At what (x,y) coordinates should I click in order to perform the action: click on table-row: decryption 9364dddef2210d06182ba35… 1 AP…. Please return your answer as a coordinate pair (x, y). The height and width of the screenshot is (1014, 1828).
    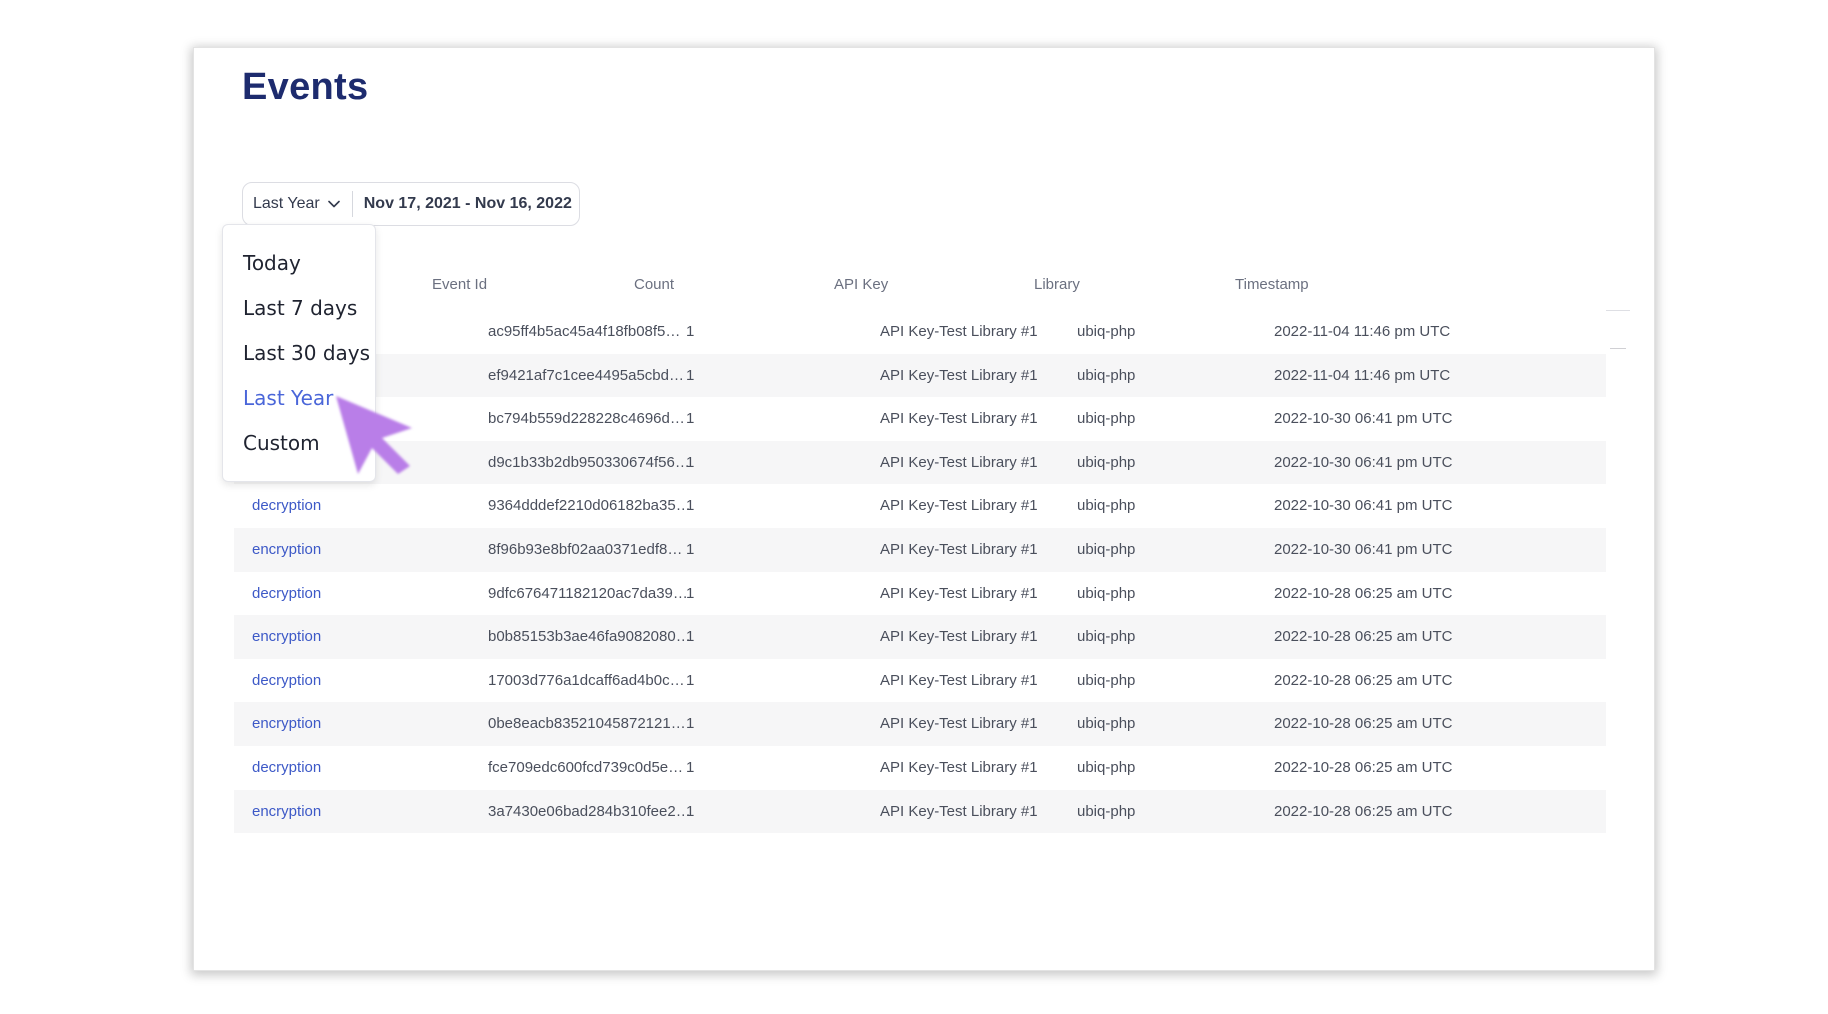
    Looking at the image, I should click on (920, 506).